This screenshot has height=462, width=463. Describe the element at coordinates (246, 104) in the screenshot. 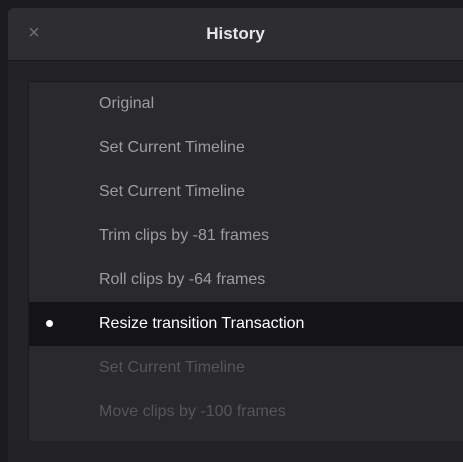

I see `history-item: Original` at that location.